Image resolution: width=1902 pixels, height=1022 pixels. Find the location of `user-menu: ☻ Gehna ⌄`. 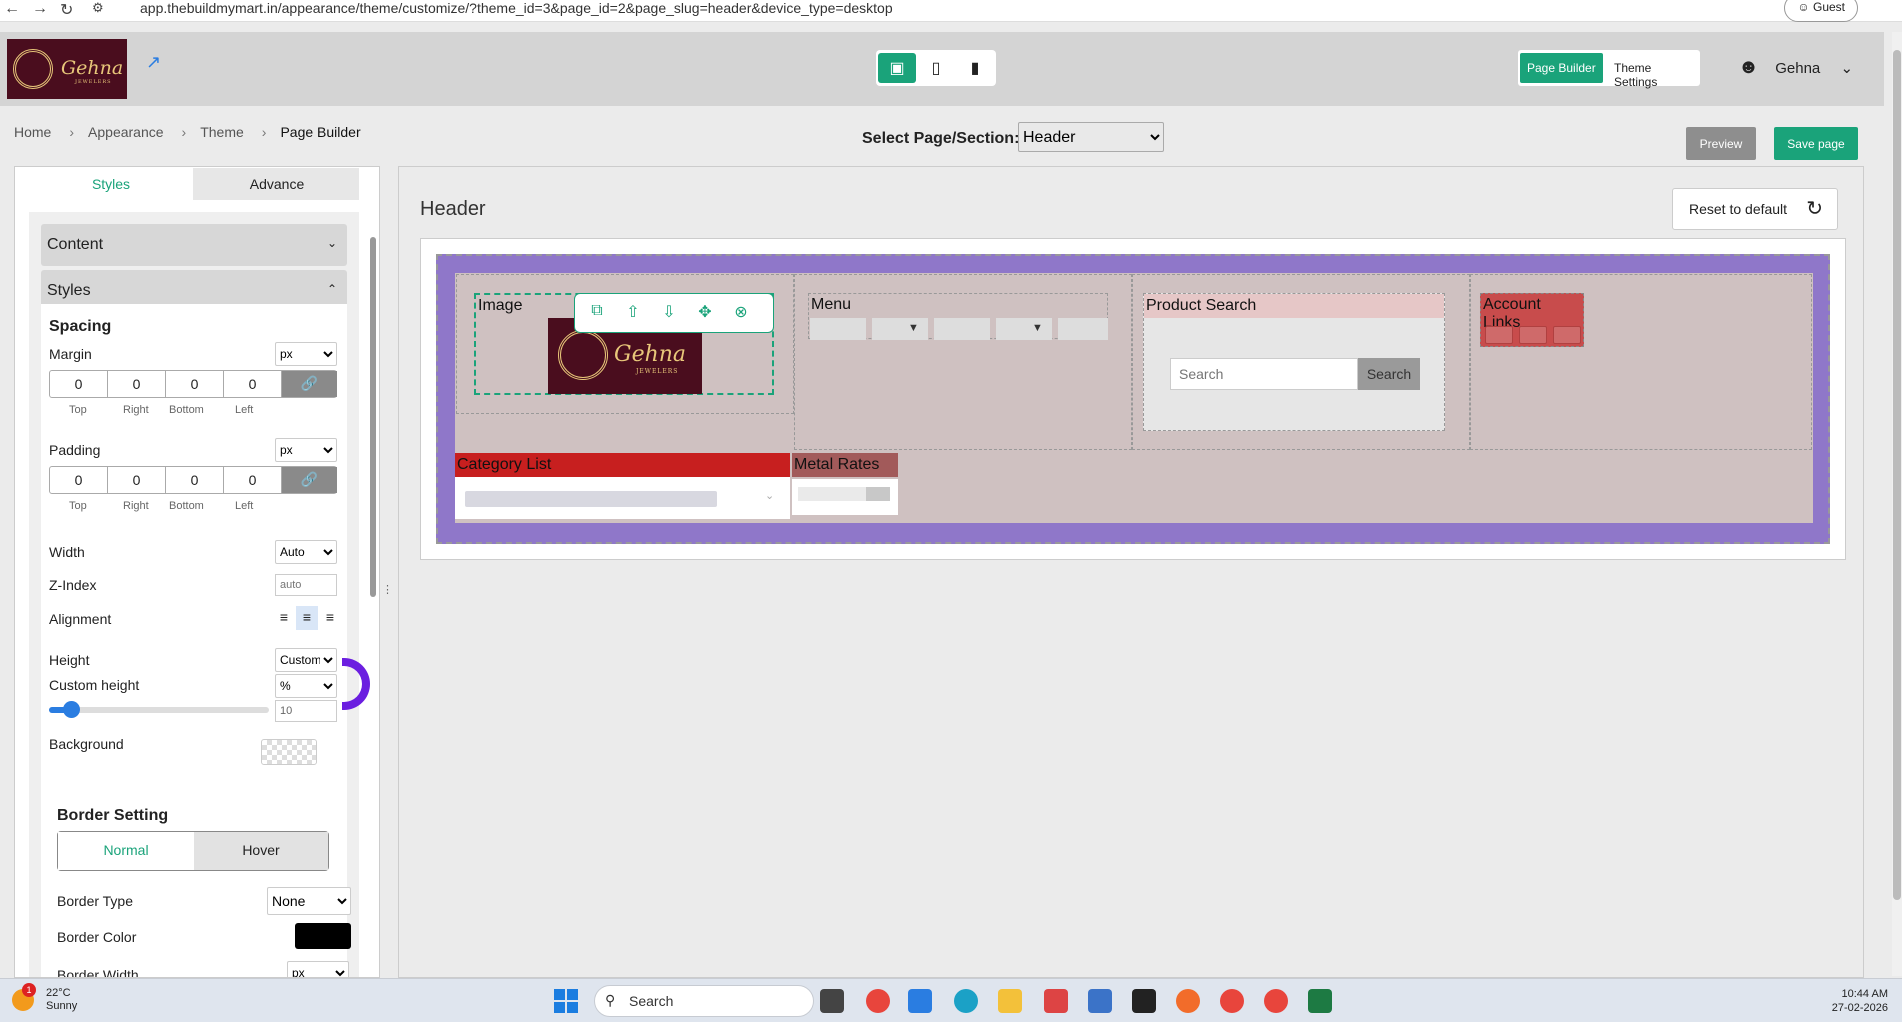

user-menu: ☻ Gehna ⌄ is located at coordinates (1795, 67).